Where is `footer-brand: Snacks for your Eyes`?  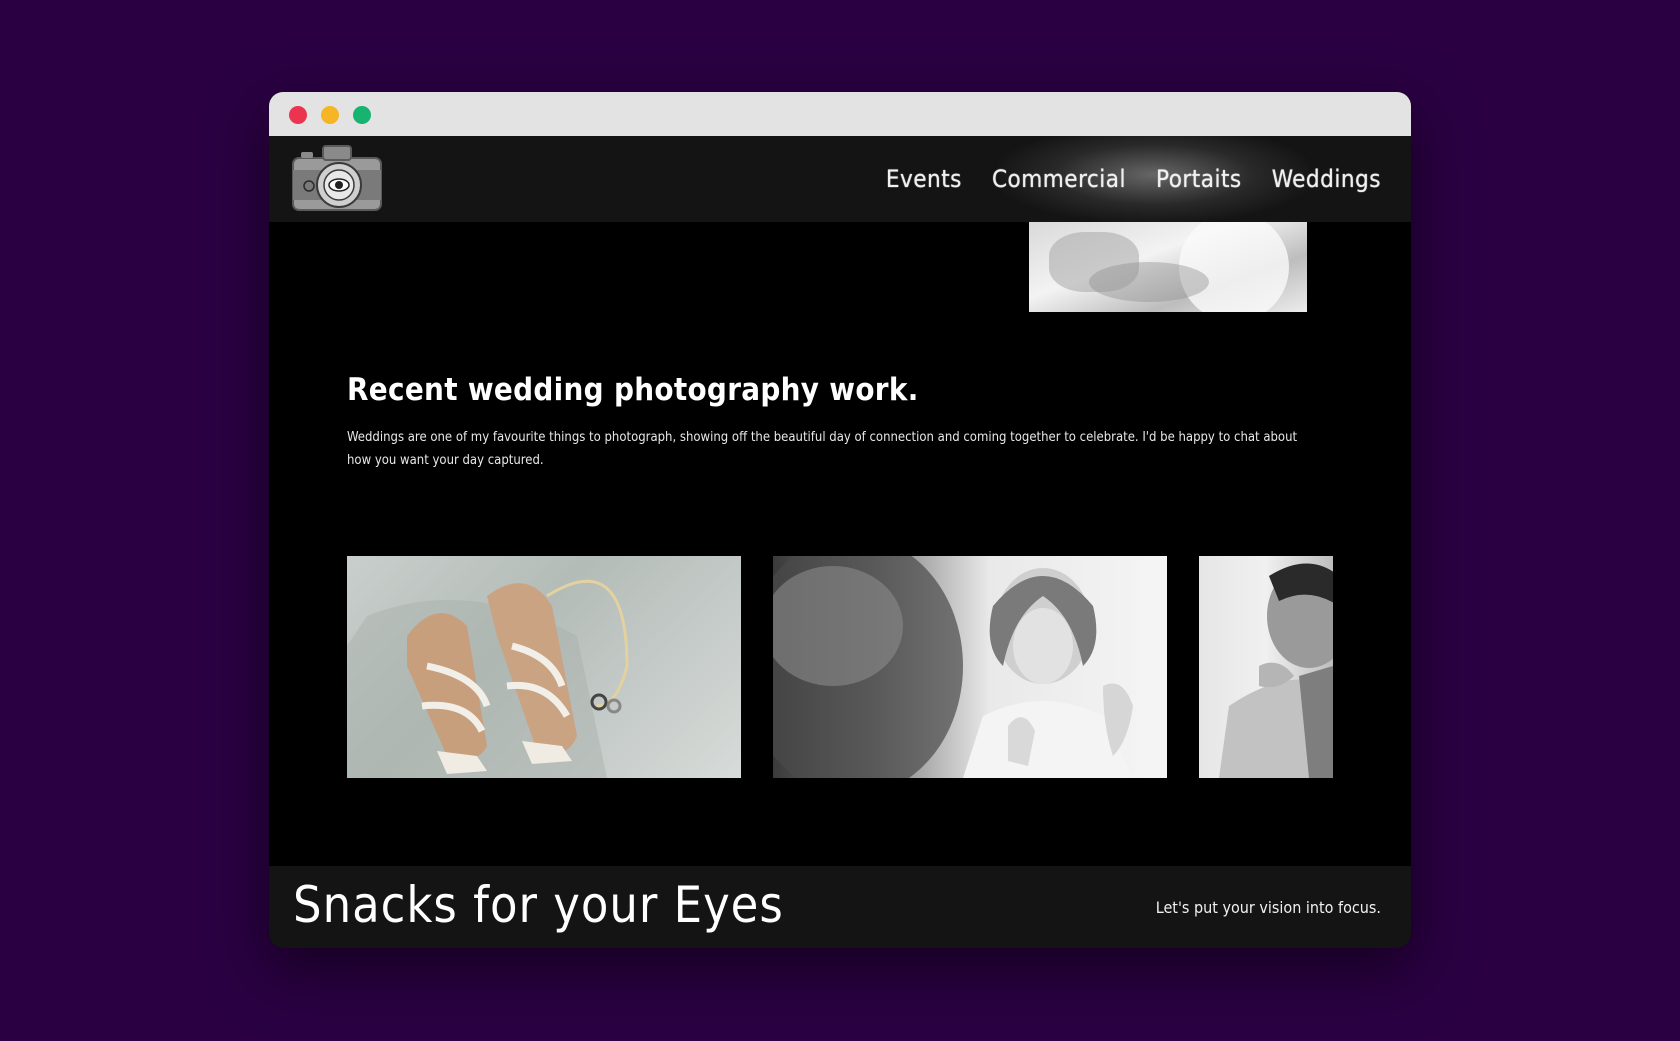
footer-brand: Snacks for your Eyes is located at coordinates (538, 905).